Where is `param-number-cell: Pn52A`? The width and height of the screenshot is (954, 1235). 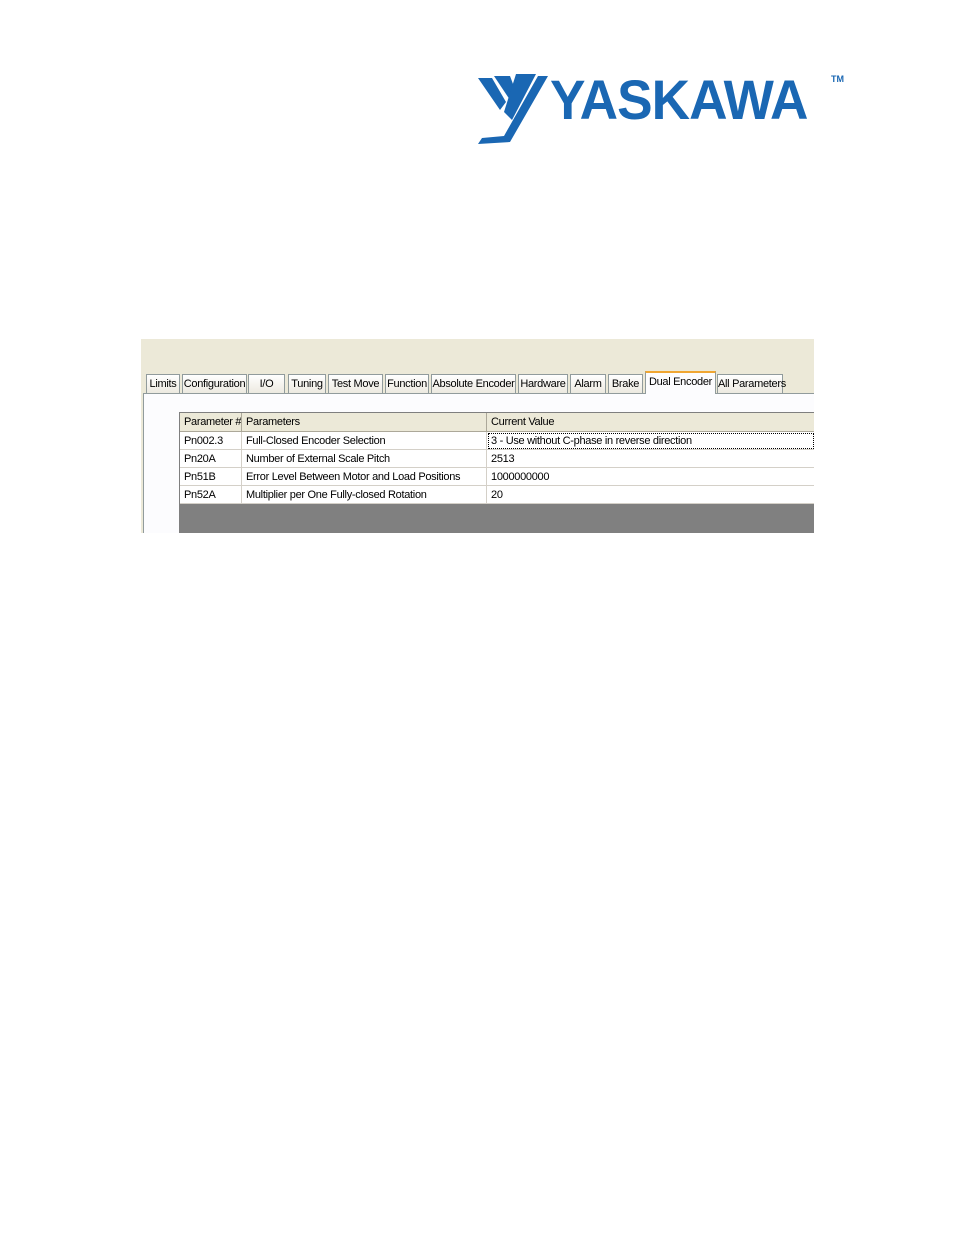 param-number-cell: Pn52A is located at coordinates (211, 495).